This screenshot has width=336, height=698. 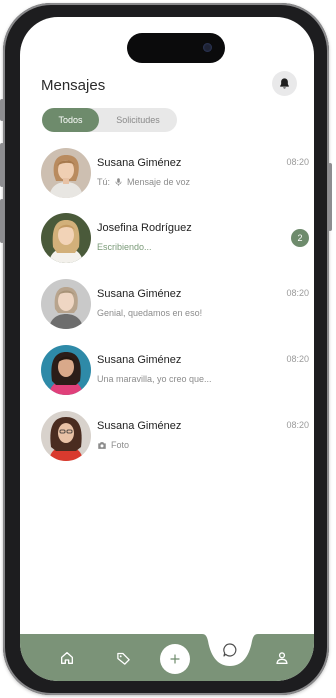 I want to click on preview-text: Genial, quedamos en eso!, so click(x=150, y=313).